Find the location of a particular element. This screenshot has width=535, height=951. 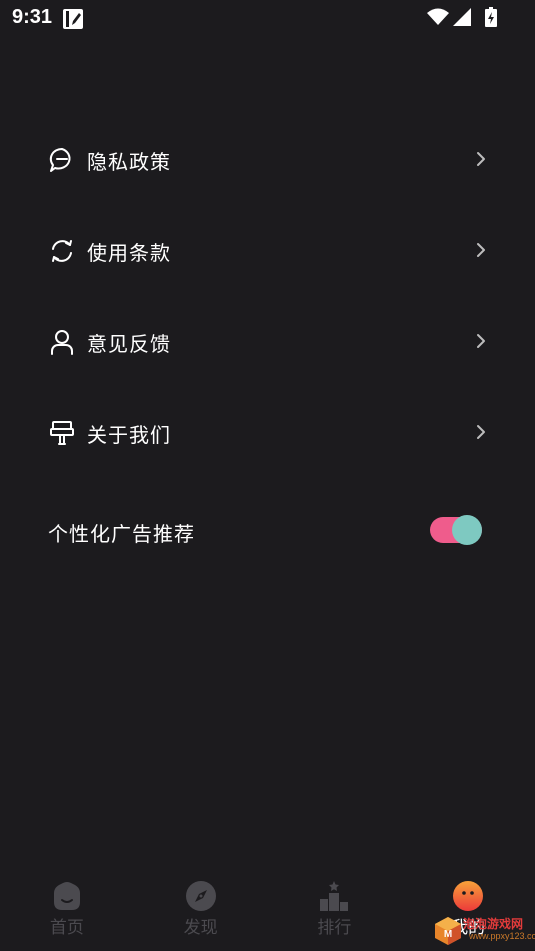

chat-bubble-icon is located at coordinates (62, 160).